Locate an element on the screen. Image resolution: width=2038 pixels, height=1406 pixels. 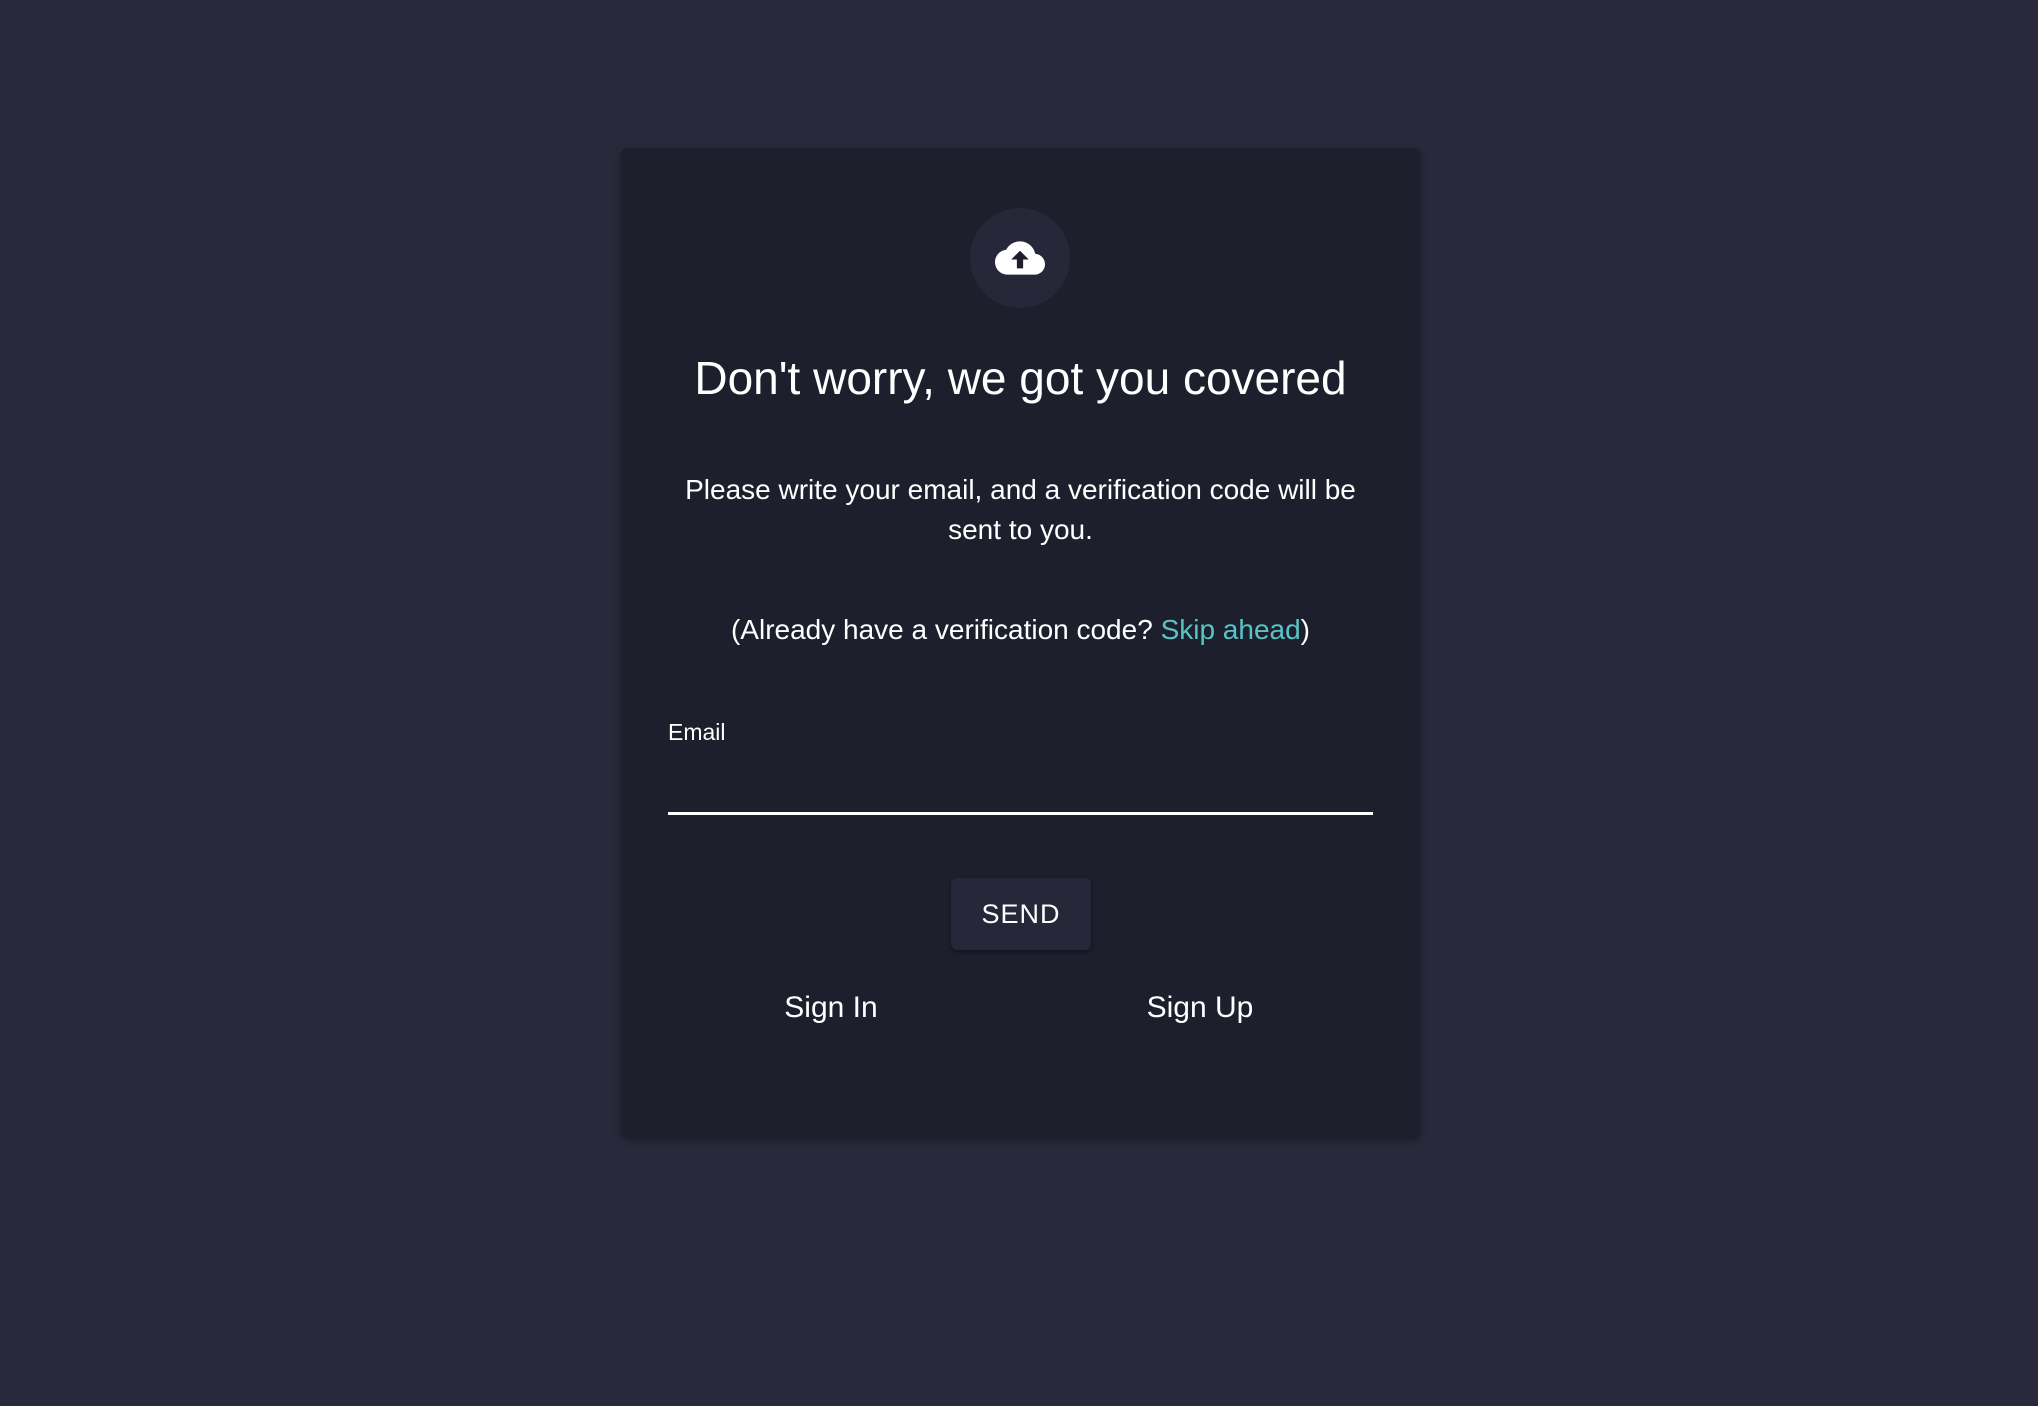
cloud-upload-icon is located at coordinates (1020, 258).